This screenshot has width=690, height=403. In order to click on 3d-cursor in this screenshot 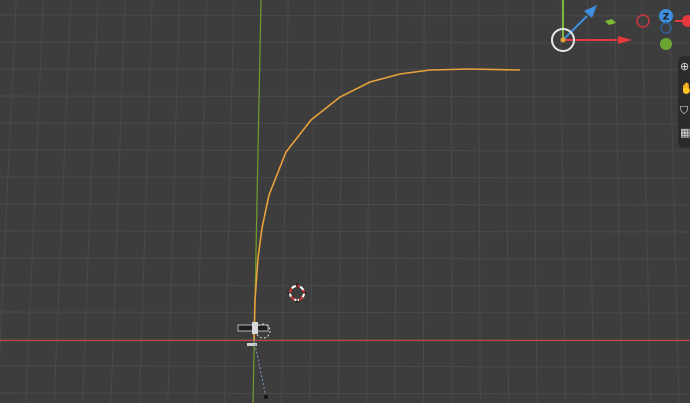, I will do `click(297, 293)`.